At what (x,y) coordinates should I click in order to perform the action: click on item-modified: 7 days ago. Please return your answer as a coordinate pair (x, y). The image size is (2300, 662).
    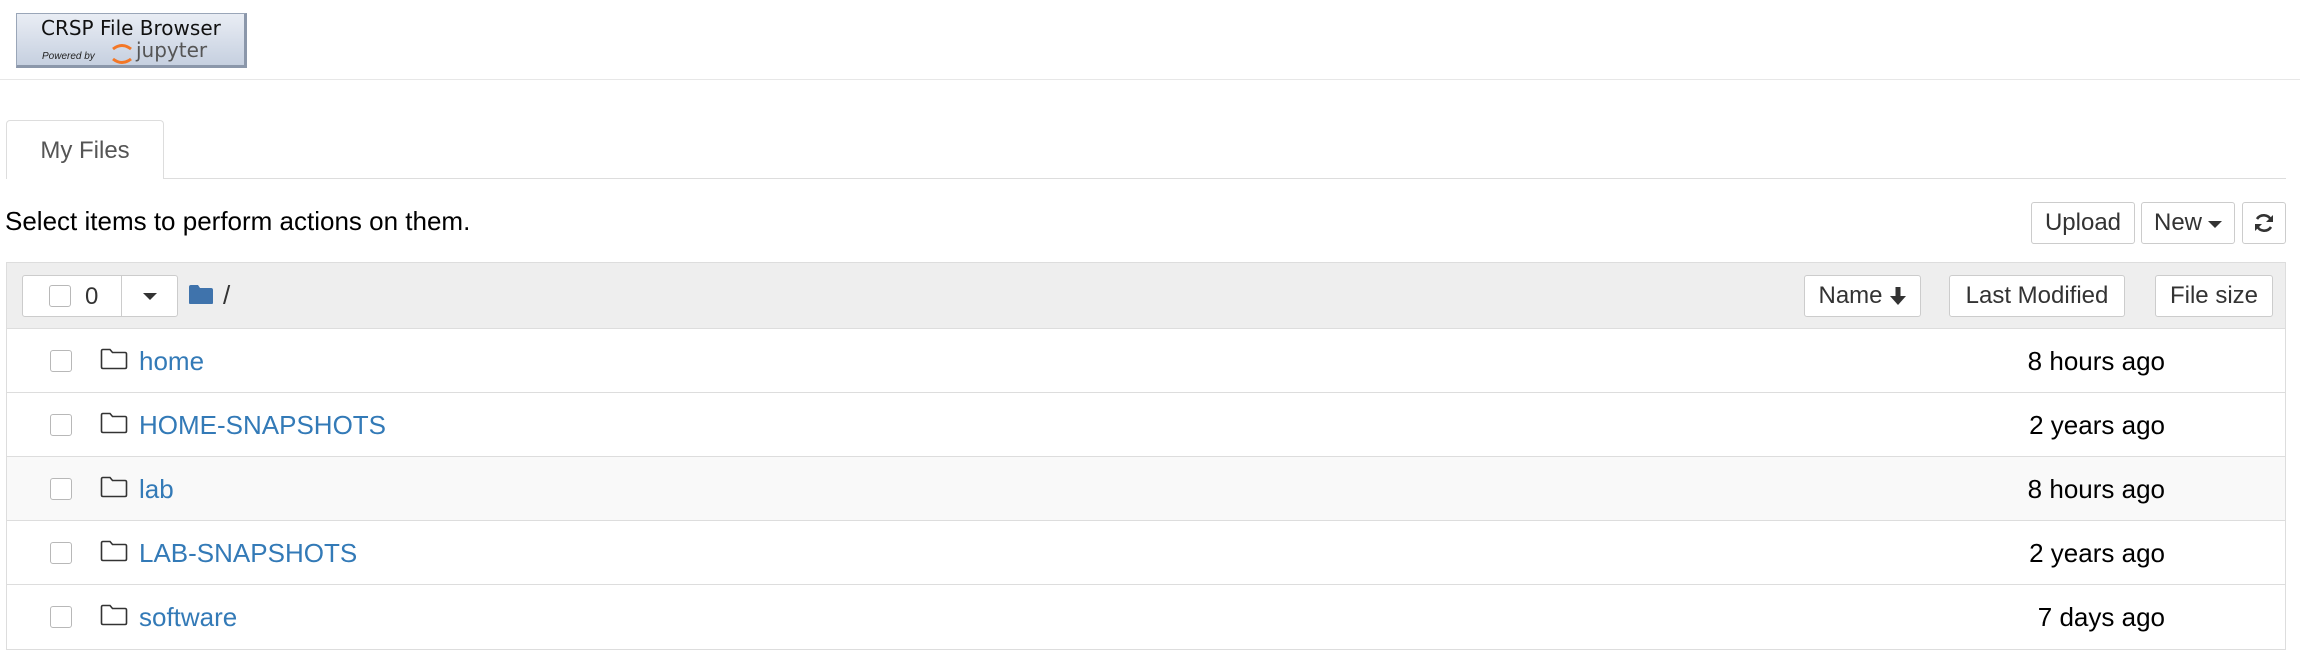
    Looking at the image, I should click on (2101, 617).